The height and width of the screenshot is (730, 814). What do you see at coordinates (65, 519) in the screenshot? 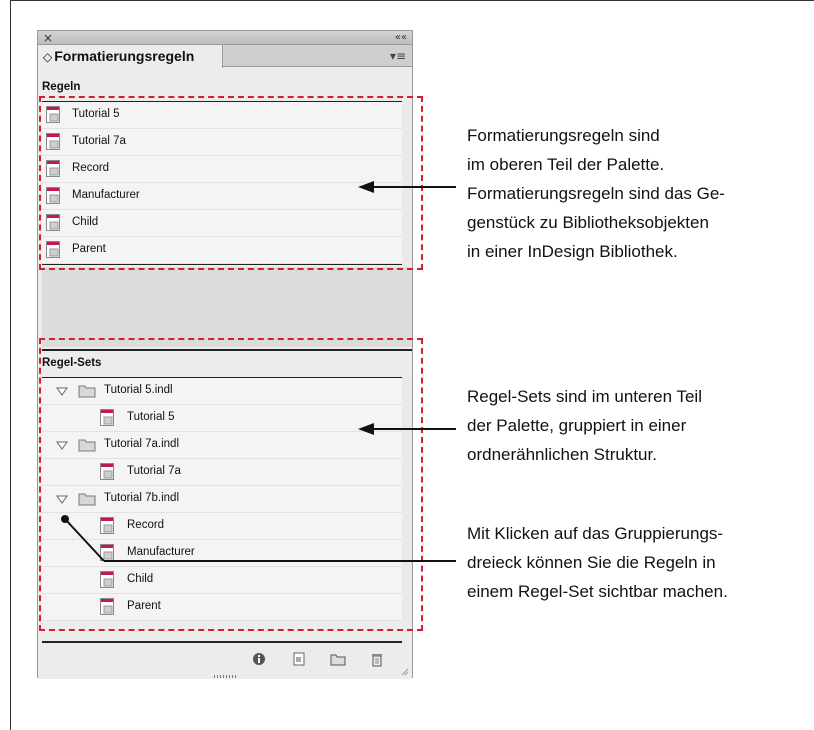
I see `callout-dot` at bounding box center [65, 519].